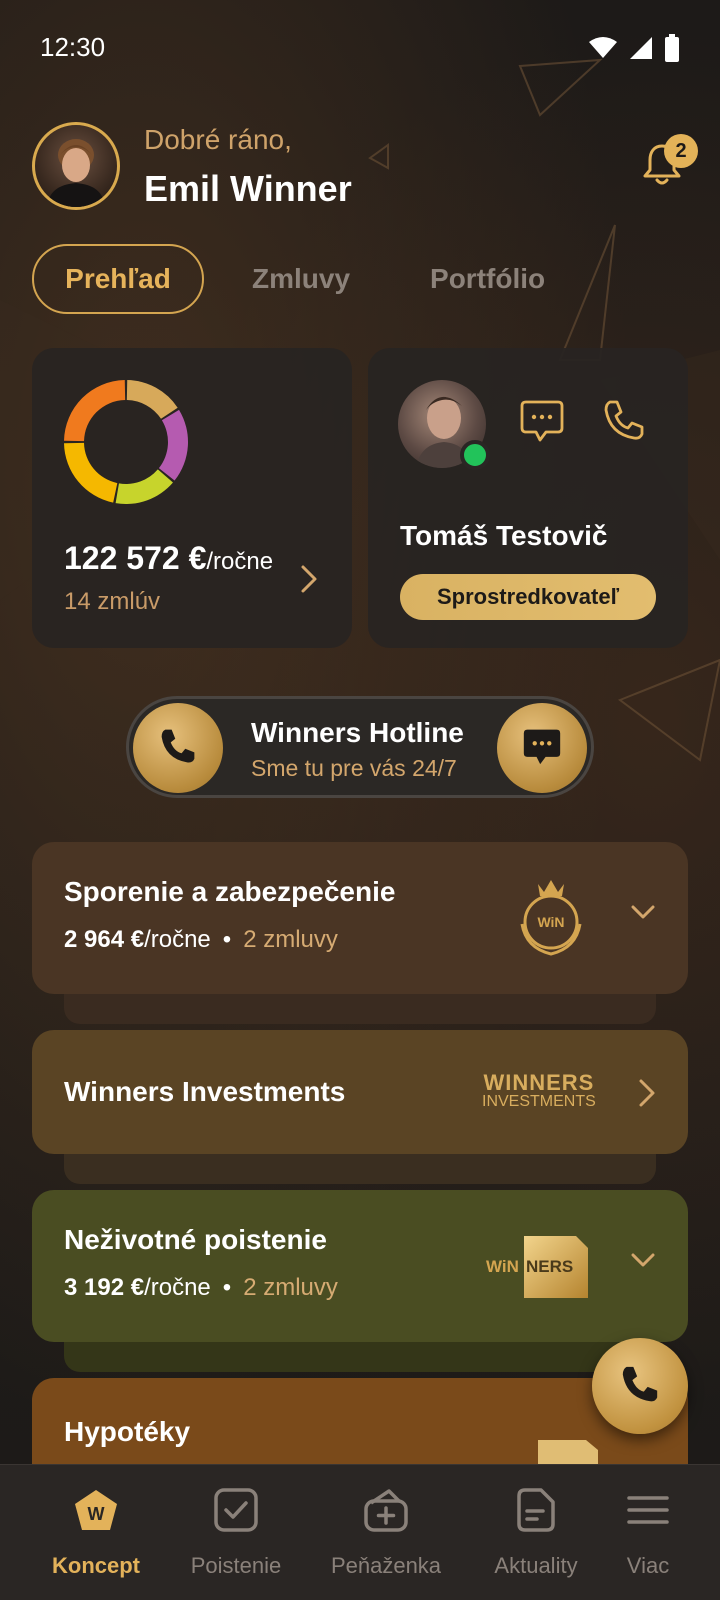 This screenshot has height=1600, width=720. I want to click on hotline-bar: Winners Hotline Sme tu pre vás 24/7, so click(360, 747).